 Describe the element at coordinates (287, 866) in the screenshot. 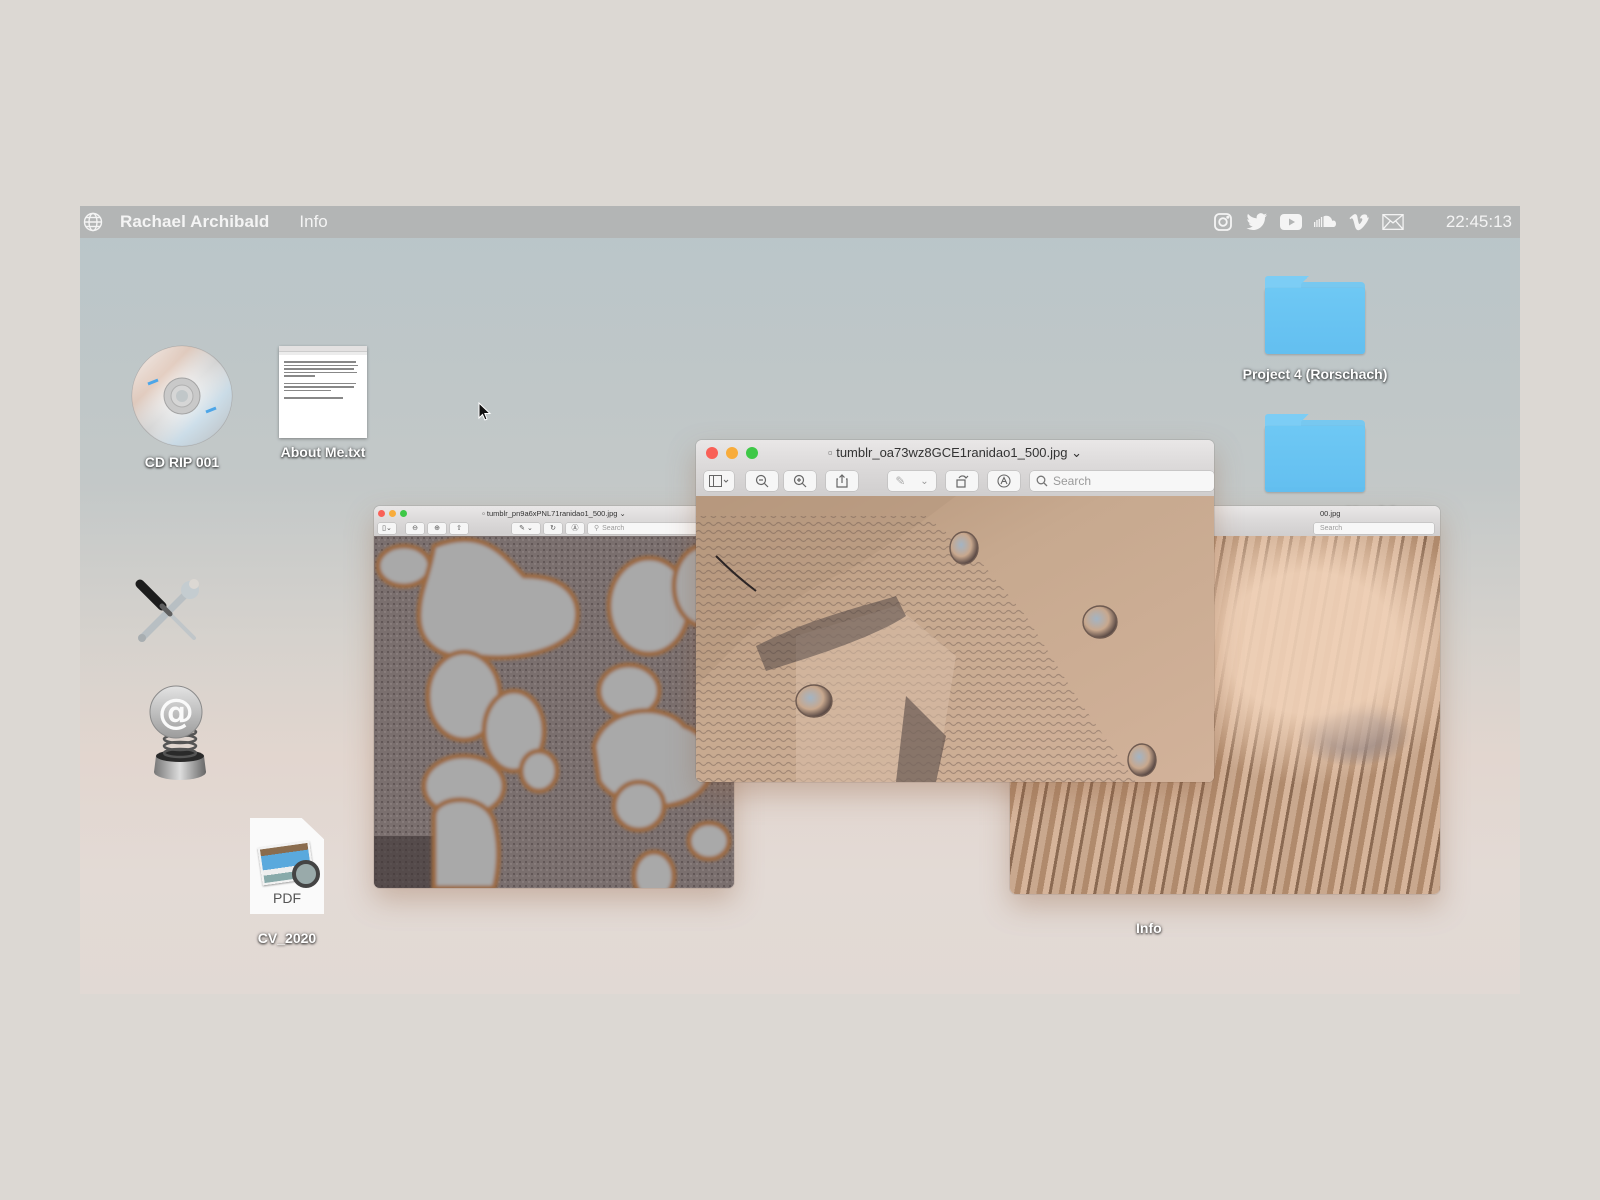

I see `pdf-icon: PDF` at that location.